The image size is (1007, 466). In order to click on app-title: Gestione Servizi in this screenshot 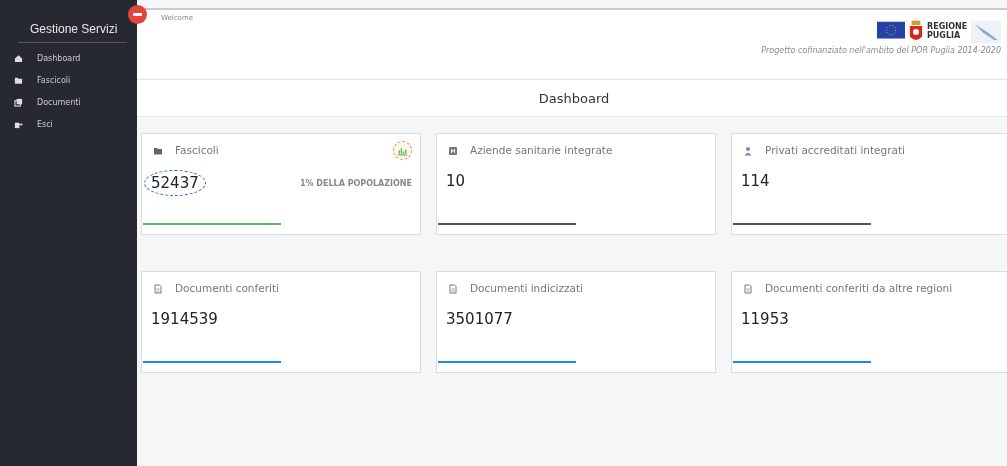, I will do `click(74, 29)`.